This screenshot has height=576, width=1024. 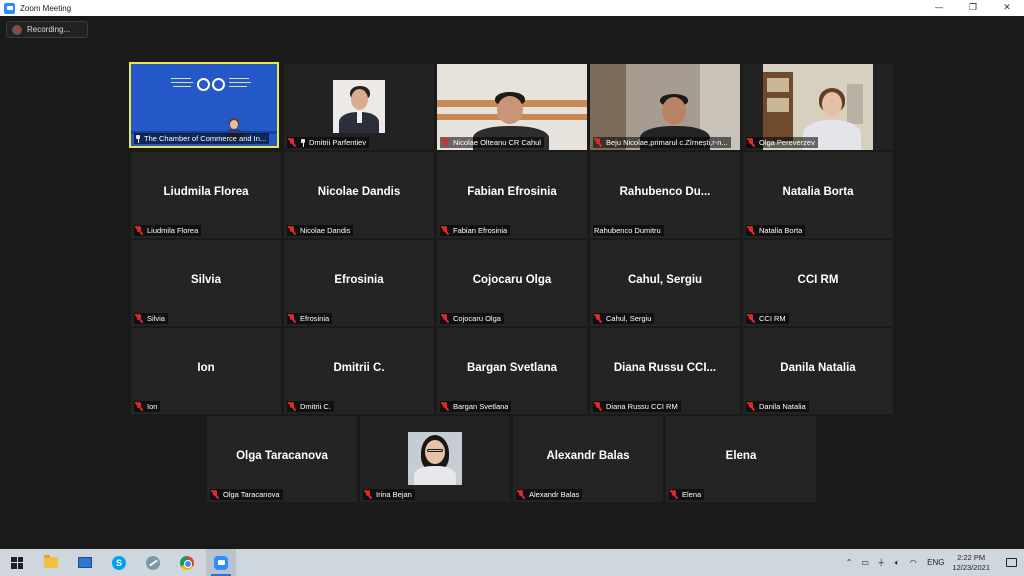 I want to click on participant-tile-21: Irina Bejan, so click(x=435, y=459).